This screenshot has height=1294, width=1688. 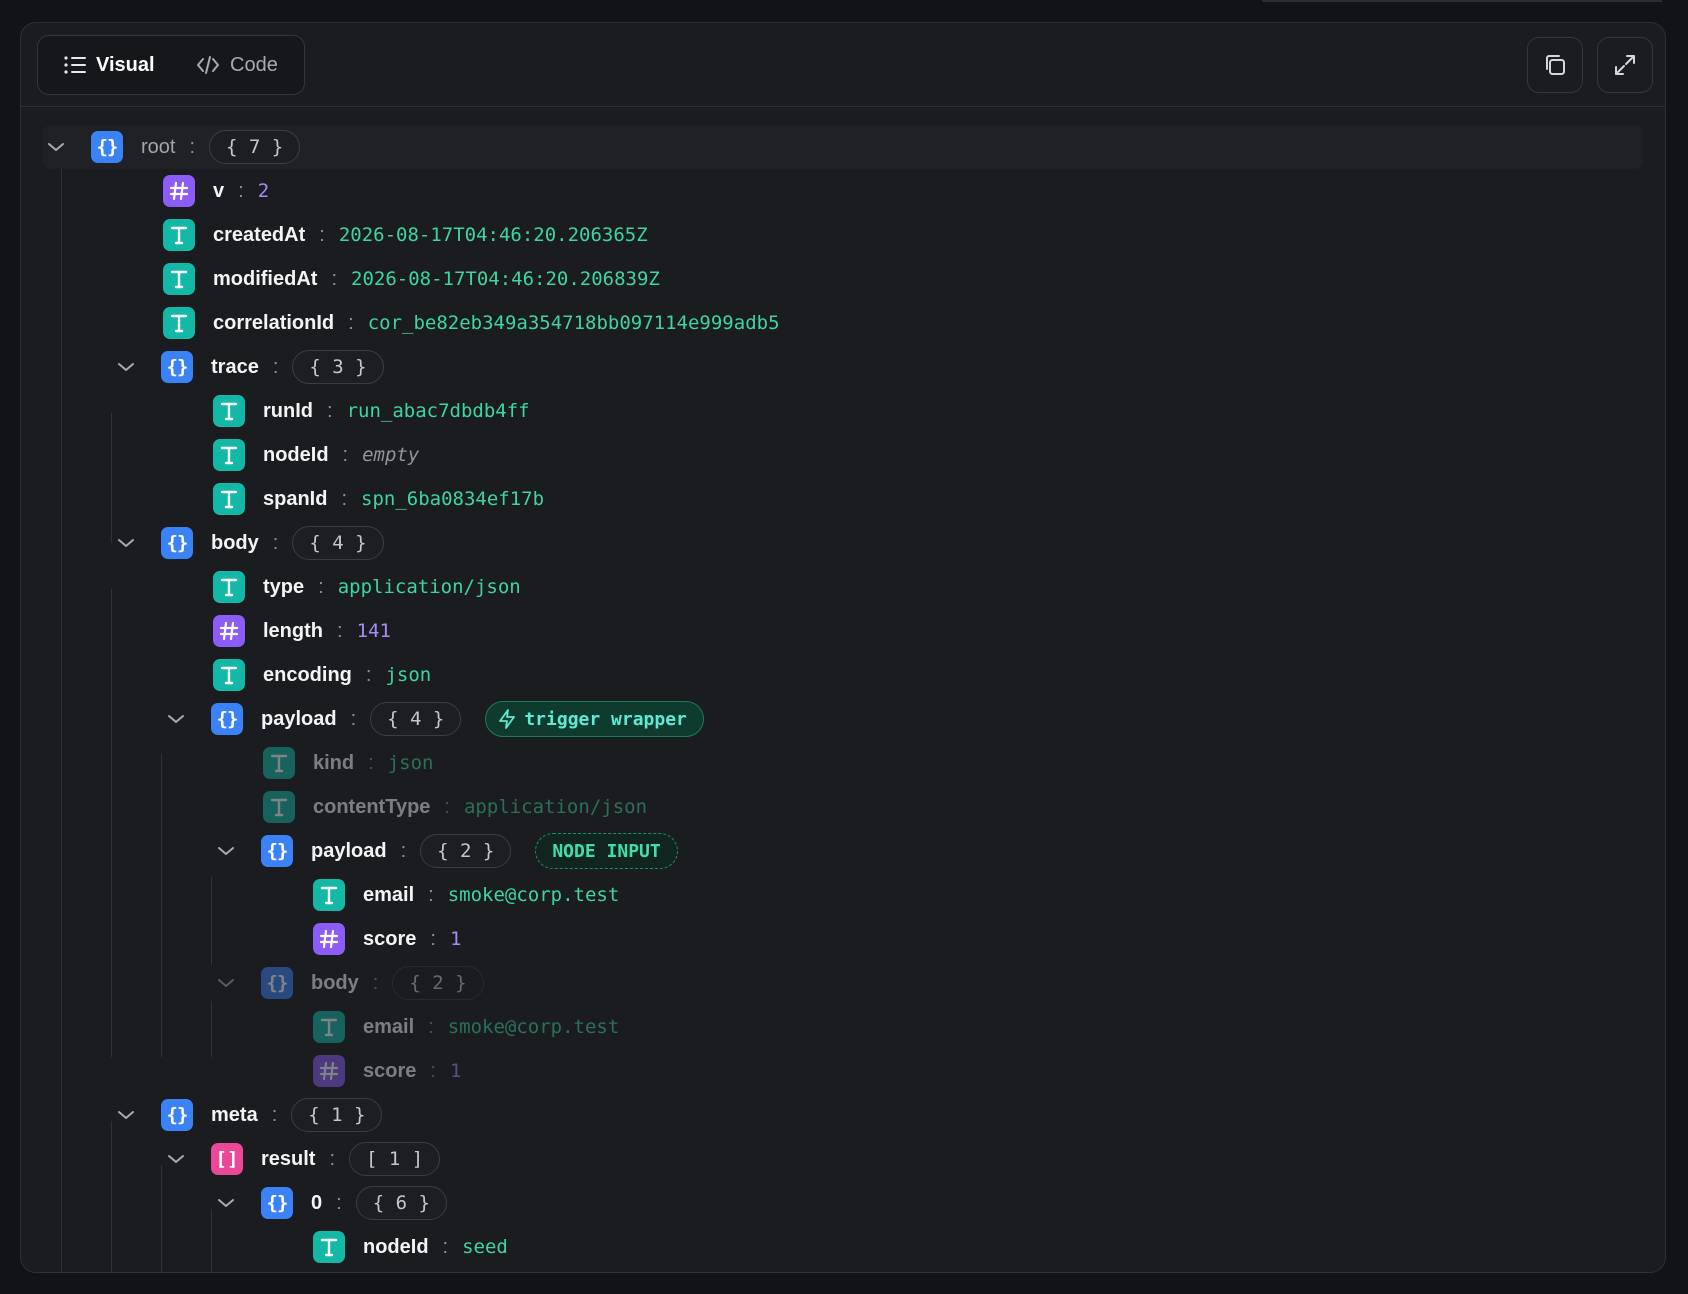 What do you see at coordinates (453, 499) in the screenshot?
I see `node-value: spn_6ba0834ef17b` at bounding box center [453, 499].